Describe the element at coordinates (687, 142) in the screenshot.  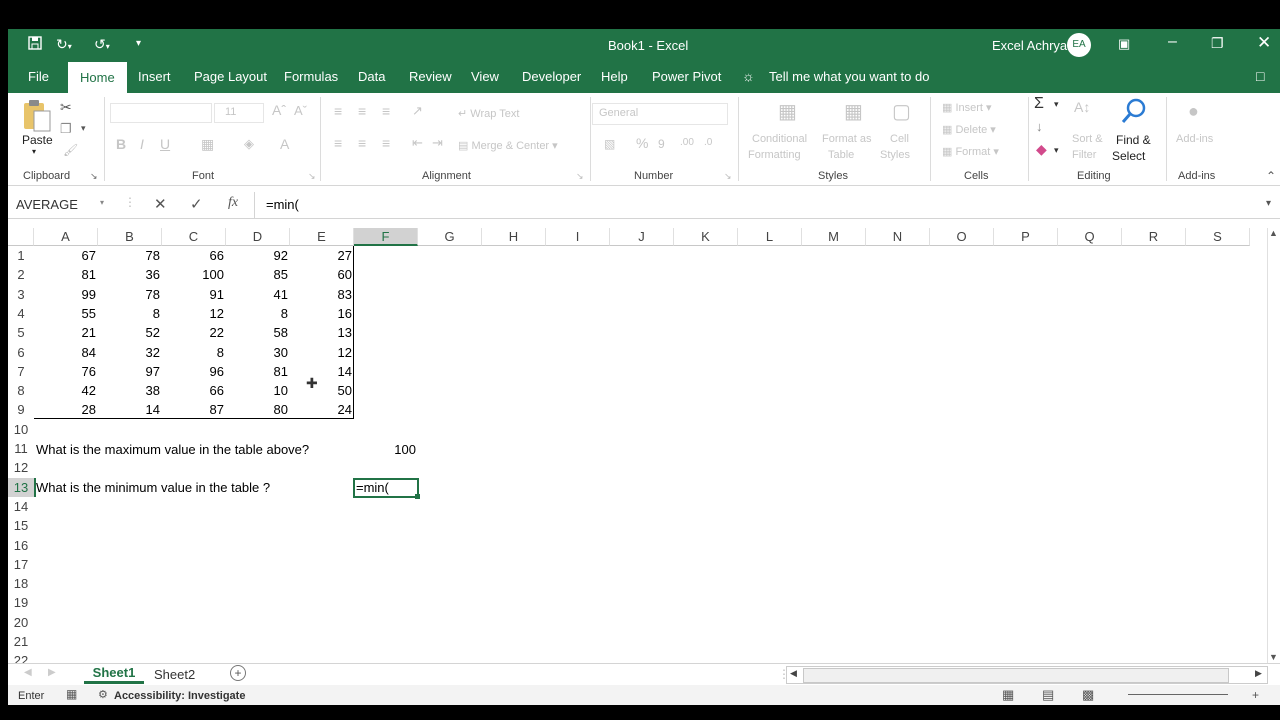
I see `increase-decimal-icon: .00` at that location.